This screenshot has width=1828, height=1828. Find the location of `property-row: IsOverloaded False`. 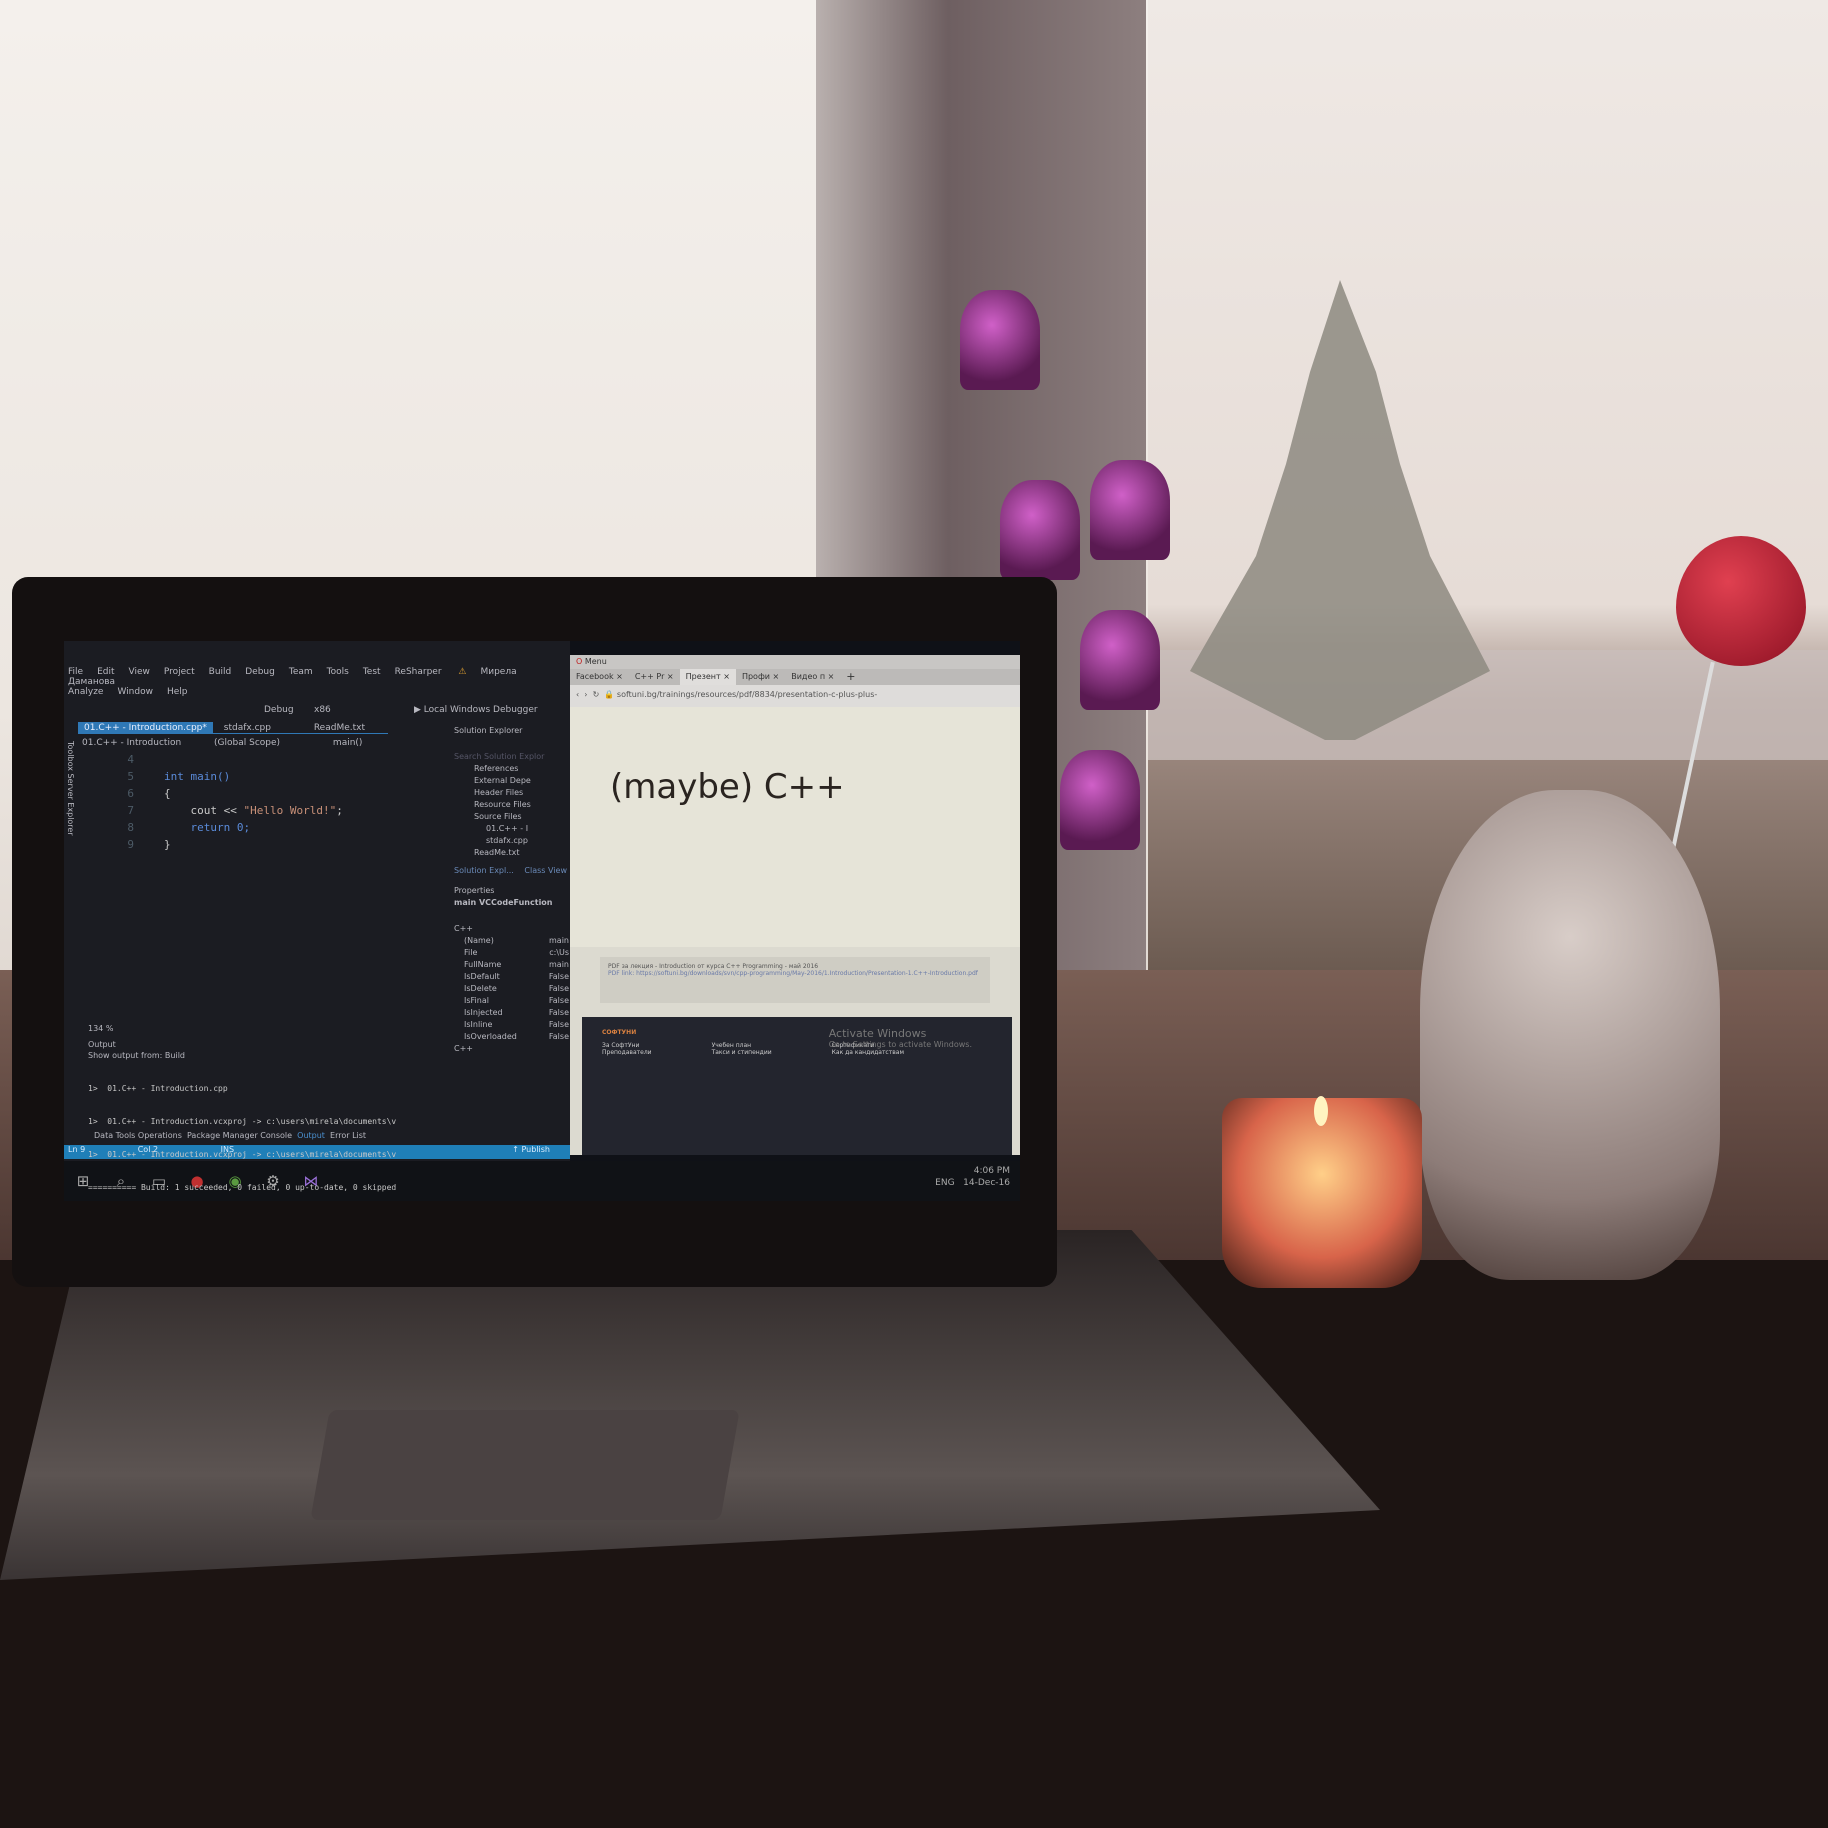

property-row: IsOverloaded False is located at coordinates (511, 1037).